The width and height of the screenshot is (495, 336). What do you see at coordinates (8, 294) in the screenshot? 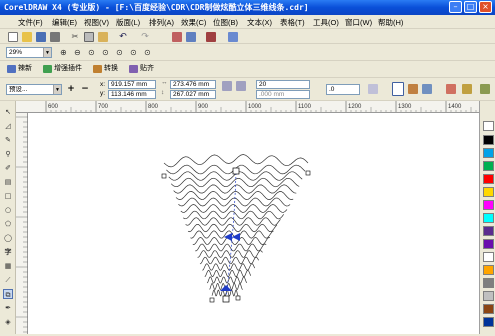
I see `blend-tool-icon: ⧉` at bounding box center [8, 294].